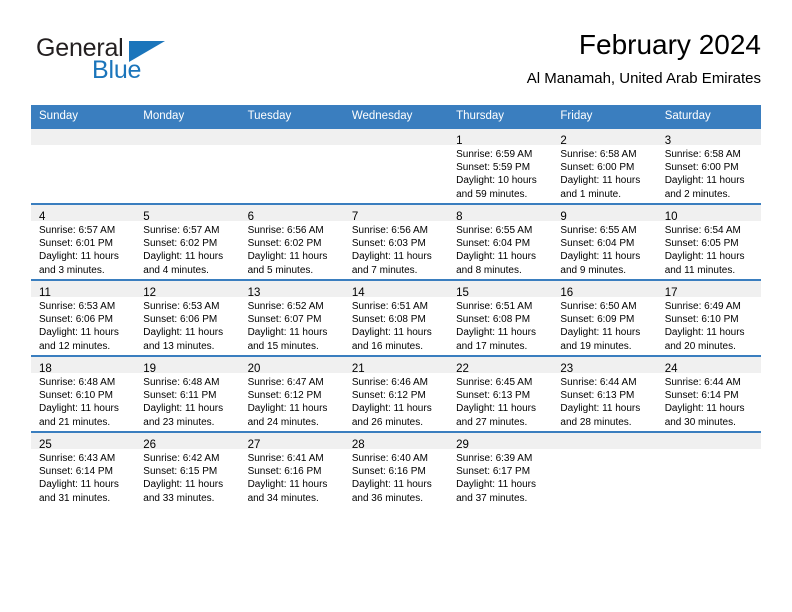 This screenshot has height=612, width=792. Describe the element at coordinates (291, 290) in the screenshot. I see `day-number-band: 13` at that location.